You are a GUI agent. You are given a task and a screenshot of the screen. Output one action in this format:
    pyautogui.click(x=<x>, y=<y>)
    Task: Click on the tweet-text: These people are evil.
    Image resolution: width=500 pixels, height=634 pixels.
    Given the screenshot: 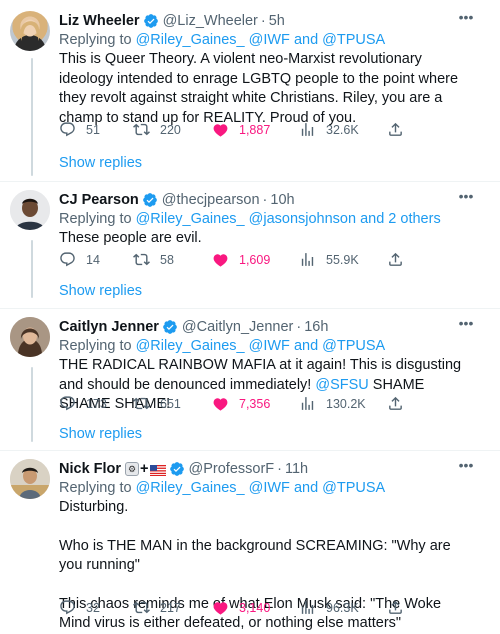 What is the action you would take?
    pyautogui.click(x=130, y=238)
    